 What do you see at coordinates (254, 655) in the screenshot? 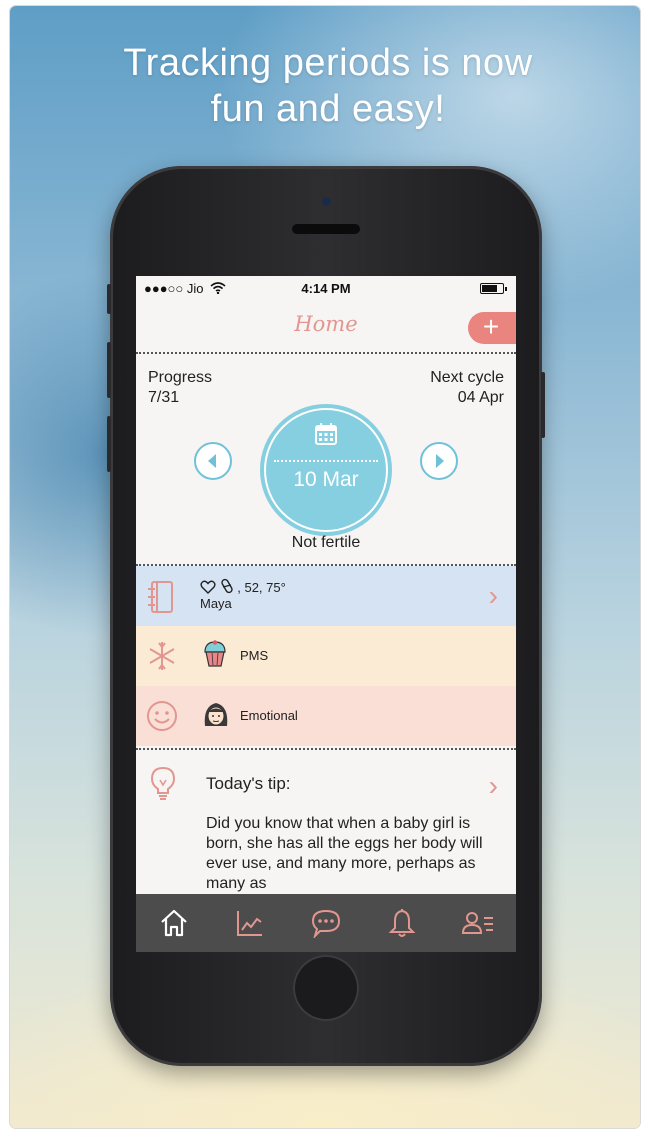
I see `symptom-label: PMS` at bounding box center [254, 655].